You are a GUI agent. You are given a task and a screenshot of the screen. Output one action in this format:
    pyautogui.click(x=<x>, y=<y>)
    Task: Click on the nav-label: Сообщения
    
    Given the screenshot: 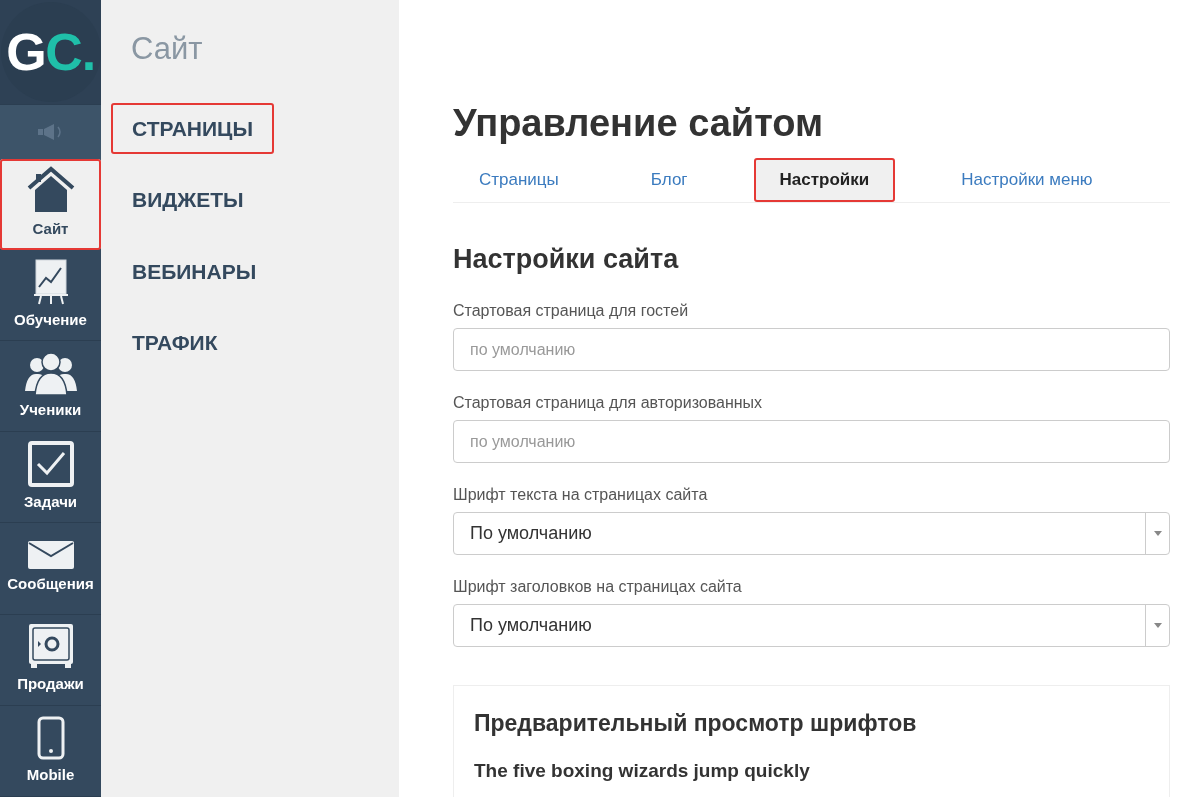 What is the action you would take?
    pyautogui.click(x=50, y=584)
    